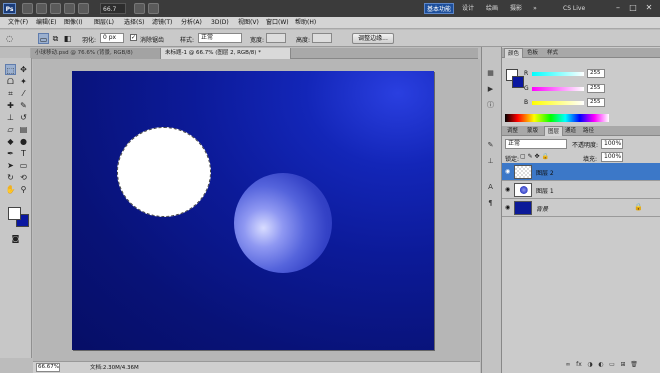 This screenshot has width=660, height=373. I want to click on more-workspaces-button: », so click(535, 8).